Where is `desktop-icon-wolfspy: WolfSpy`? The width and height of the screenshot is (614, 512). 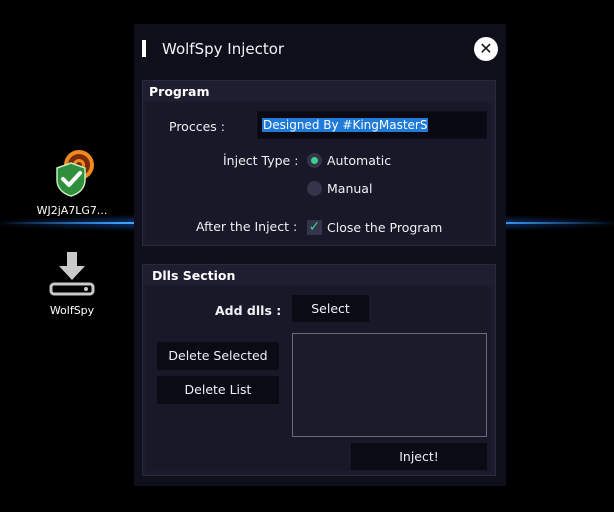
desktop-icon-wolfspy: WolfSpy is located at coordinates (72, 283).